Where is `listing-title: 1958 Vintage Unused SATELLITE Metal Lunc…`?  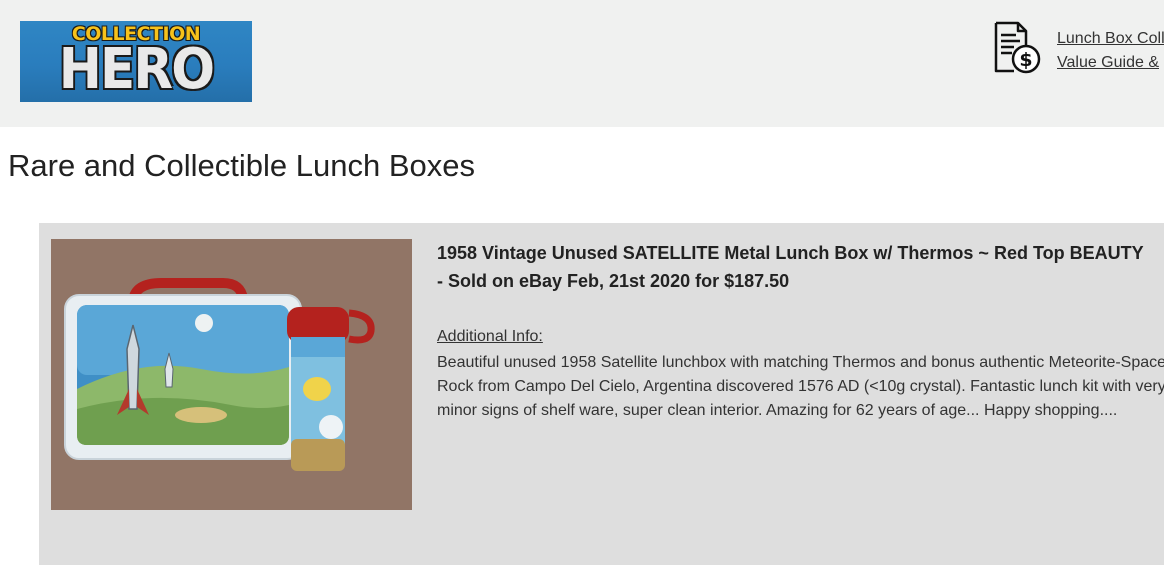 listing-title: 1958 Vintage Unused SATELLITE Metal Lunc… is located at coordinates (800, 267).